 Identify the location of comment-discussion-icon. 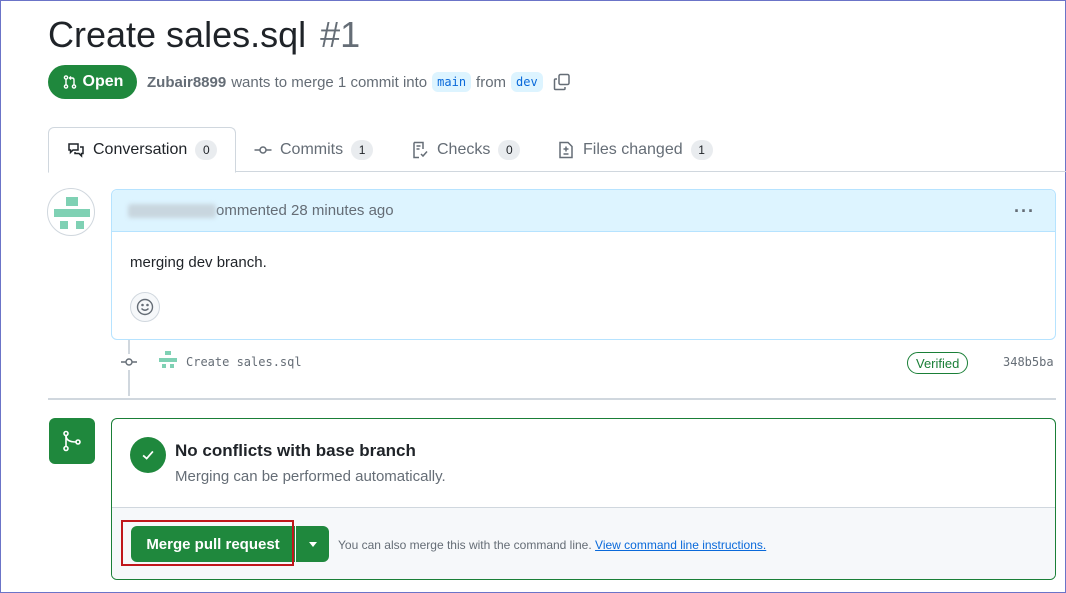
(76, 150).